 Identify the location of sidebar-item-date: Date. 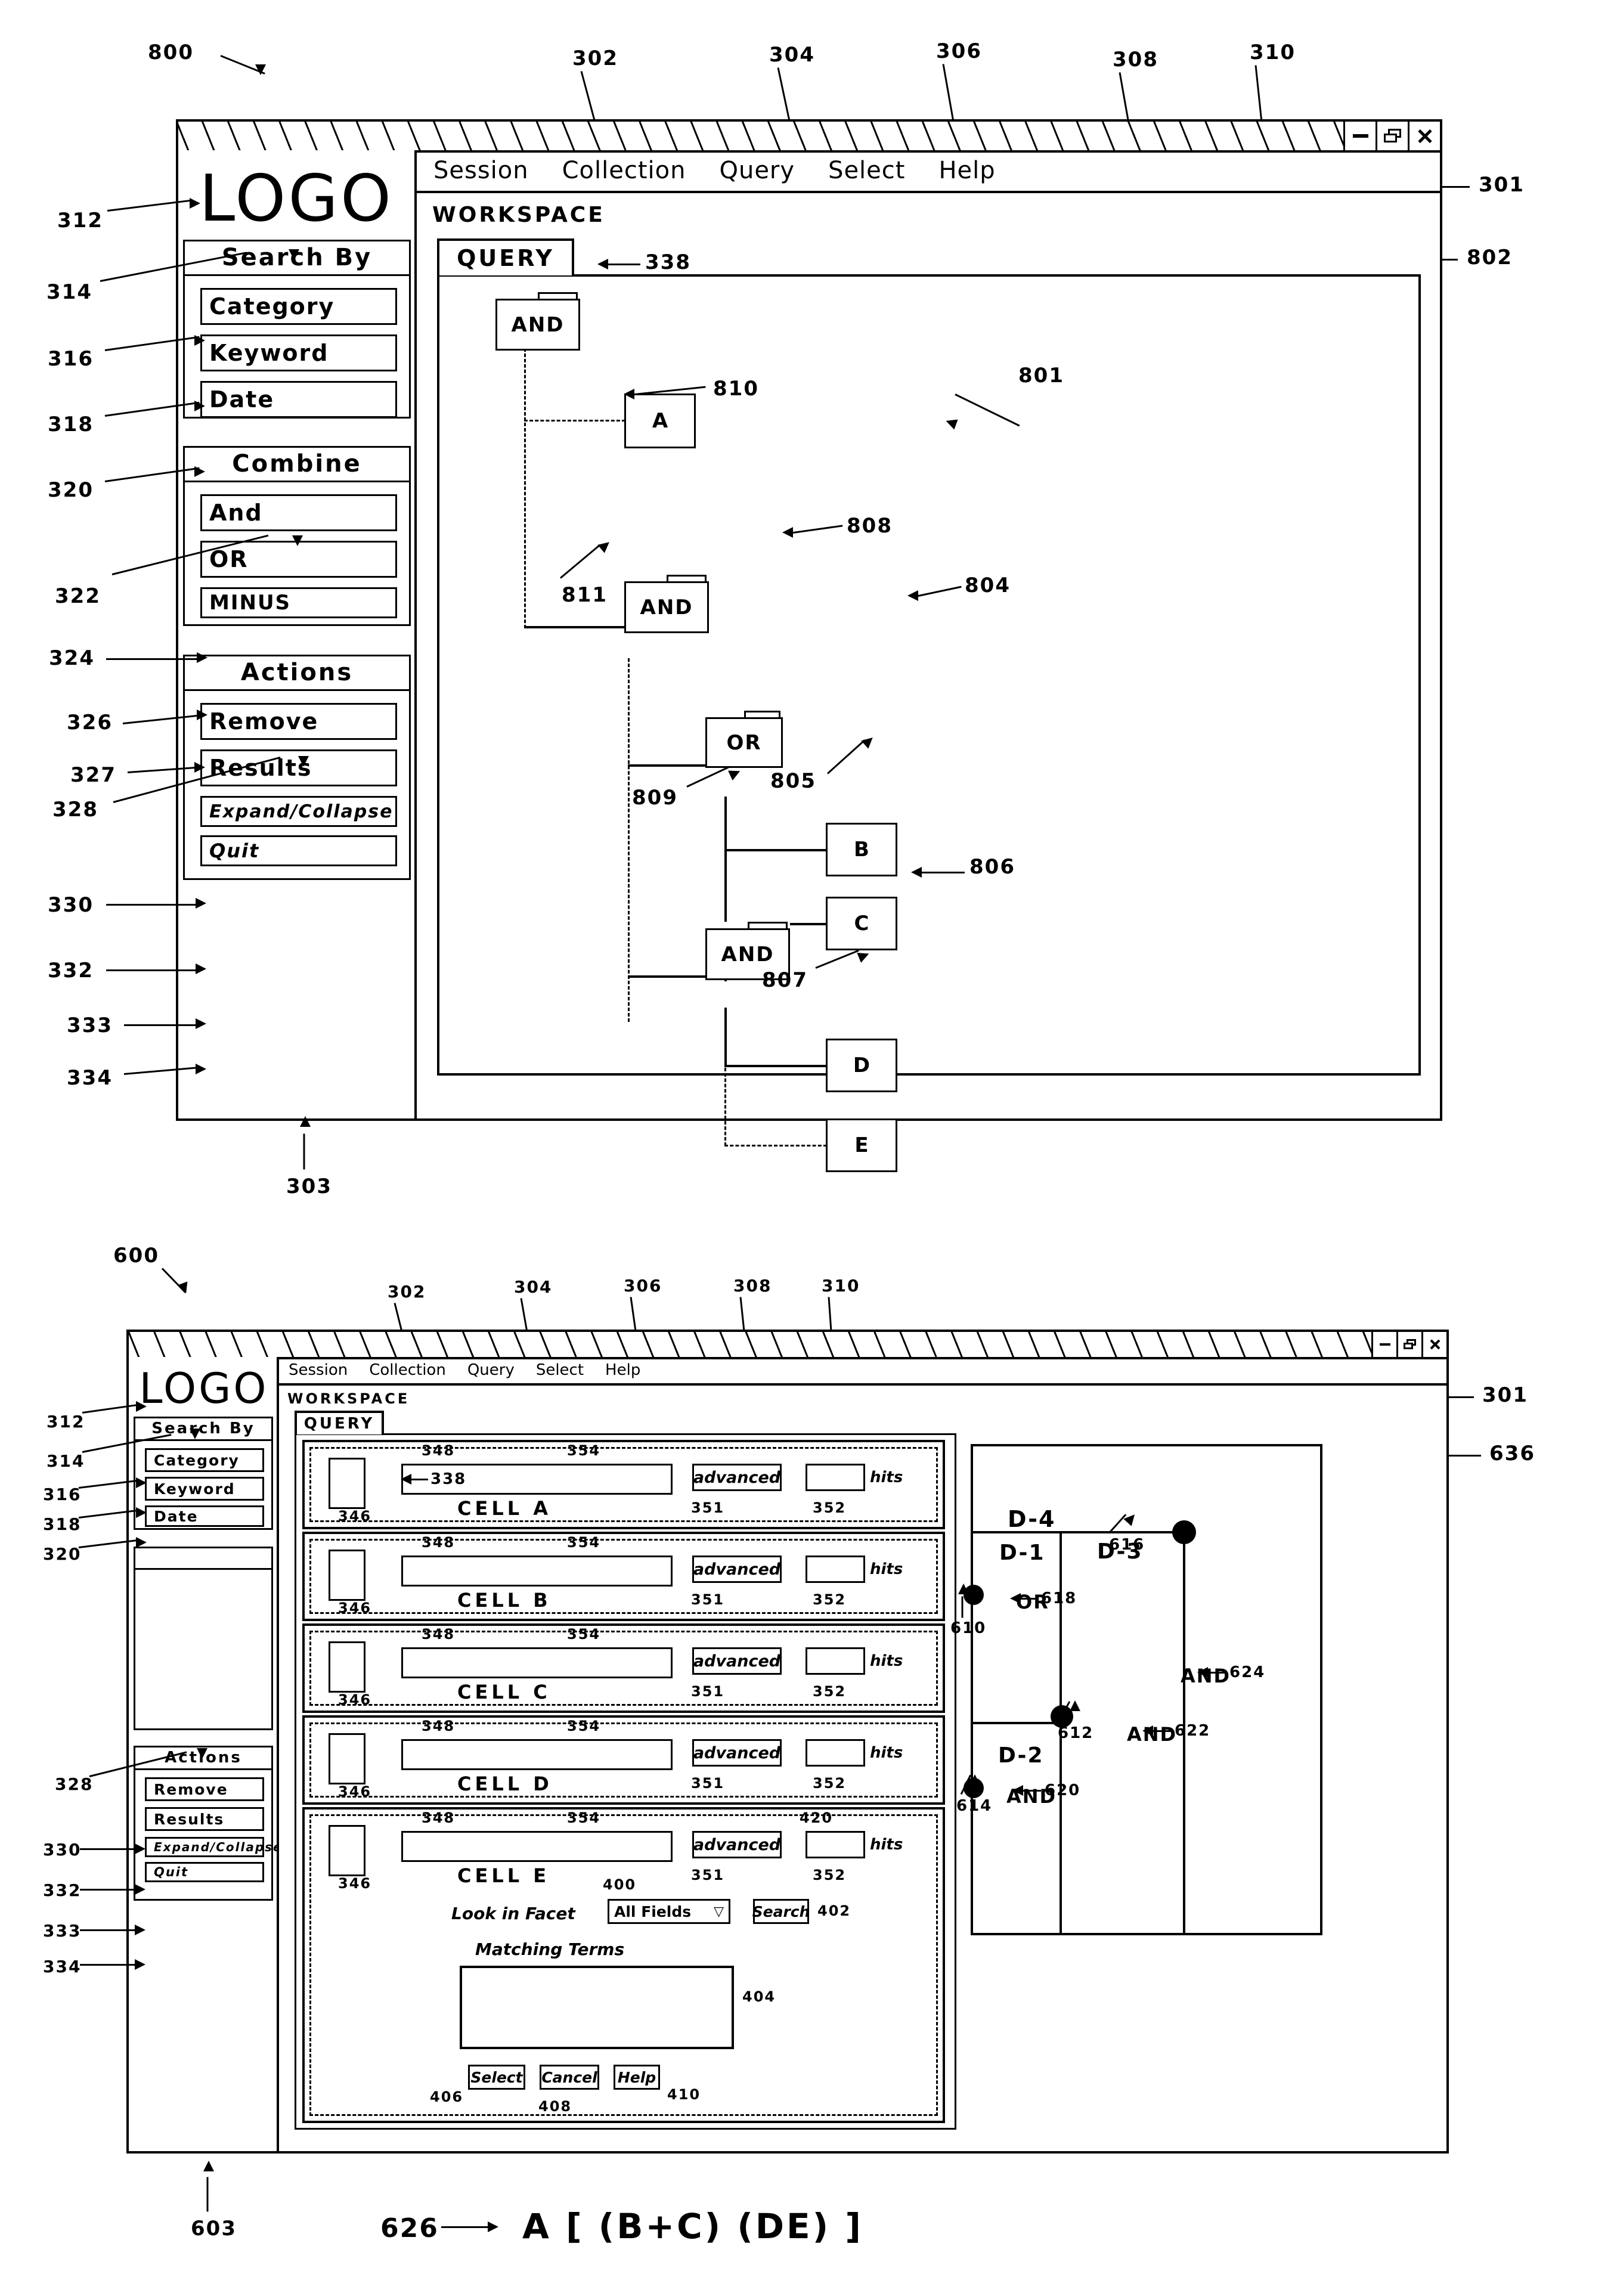
(298, 399).